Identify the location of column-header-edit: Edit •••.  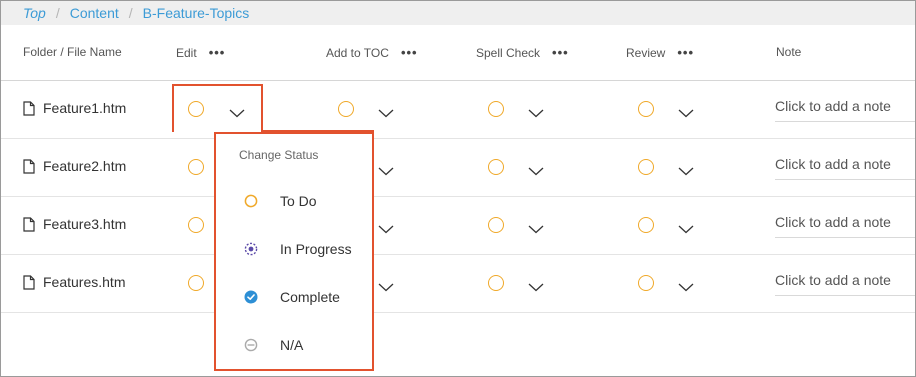
(200, 52).